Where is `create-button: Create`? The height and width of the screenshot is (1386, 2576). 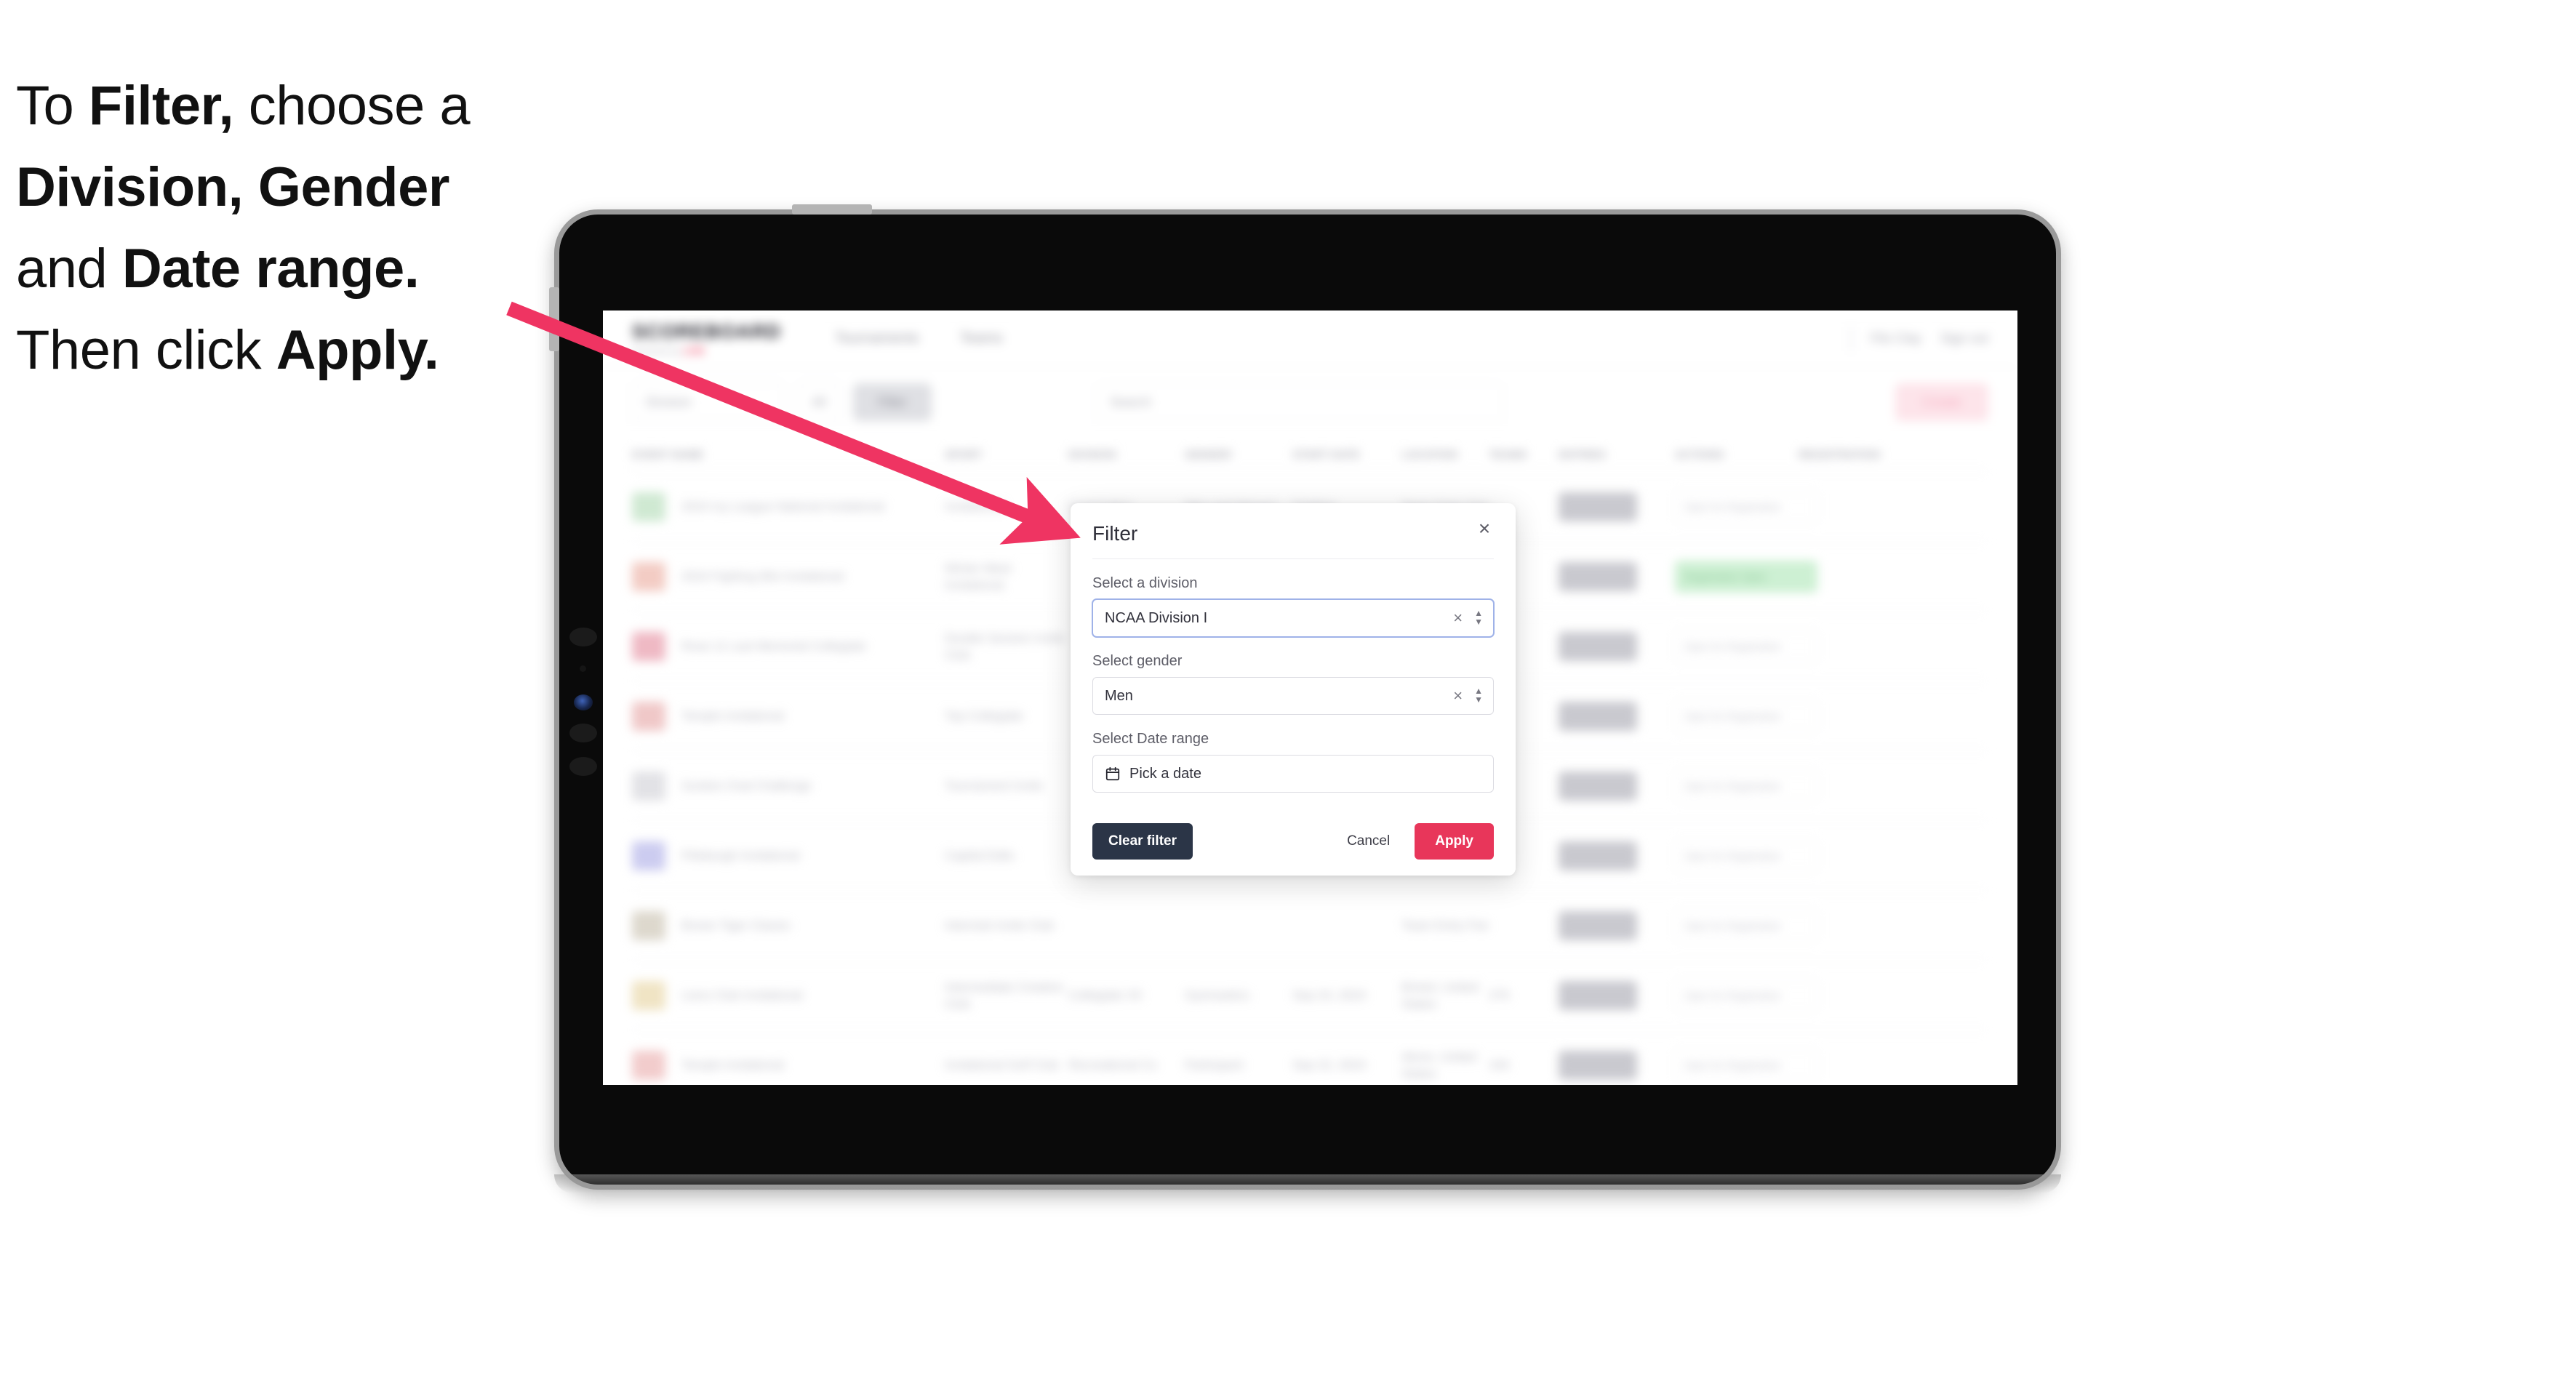
create-button: Create is located at coordinates (1941, 402).